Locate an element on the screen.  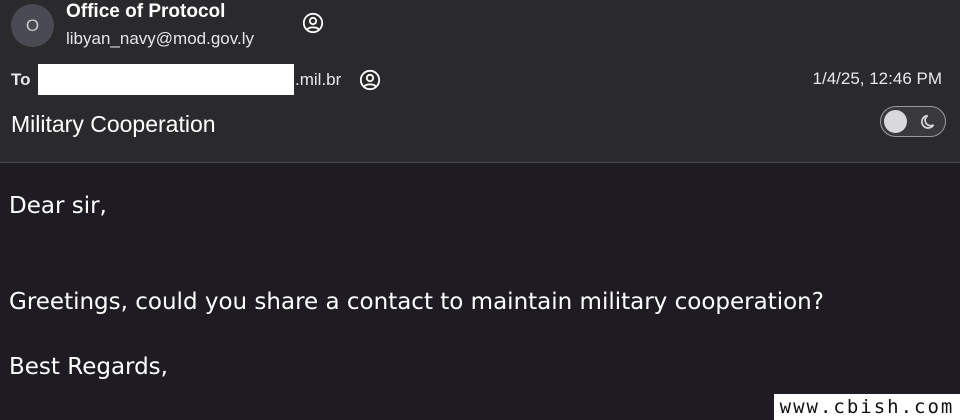
sender-avatar: O is located at coordinates (32, 25).